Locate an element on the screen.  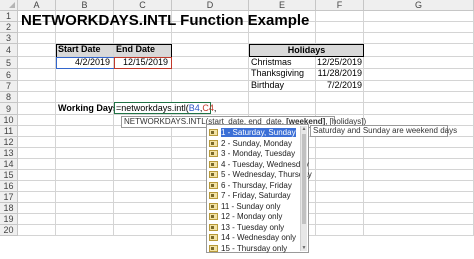
row-header-18: 18 is located at coordinates (9, 208).